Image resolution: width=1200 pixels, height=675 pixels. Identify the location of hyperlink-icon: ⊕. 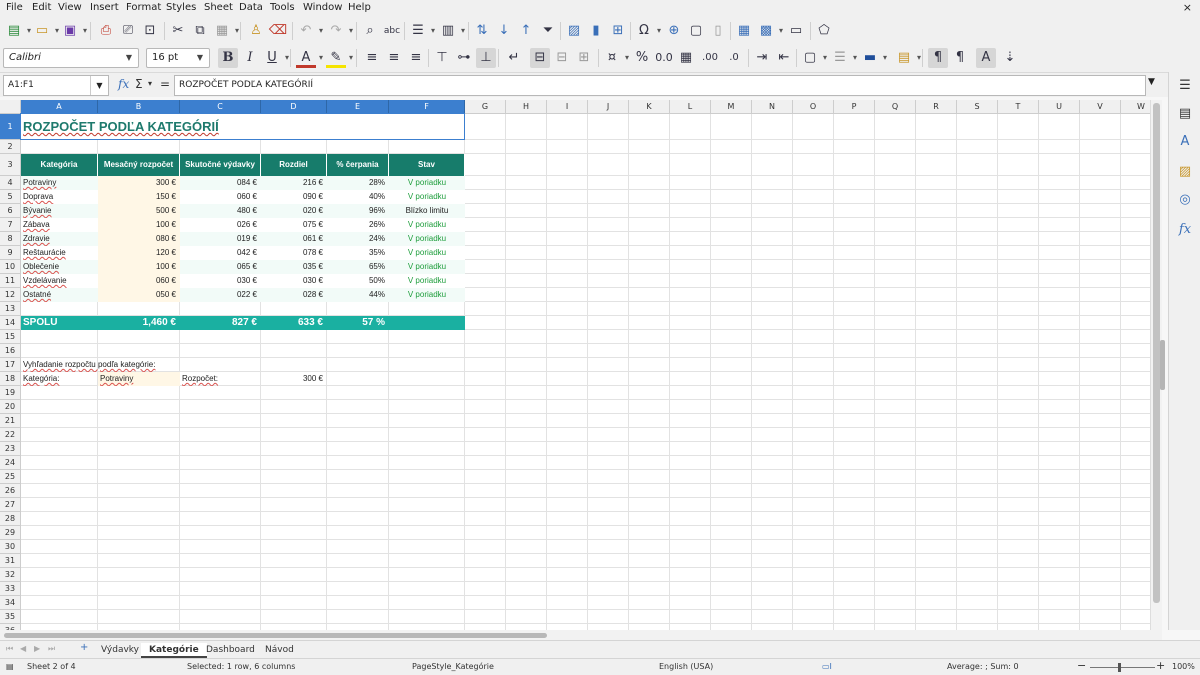
(674, 31).